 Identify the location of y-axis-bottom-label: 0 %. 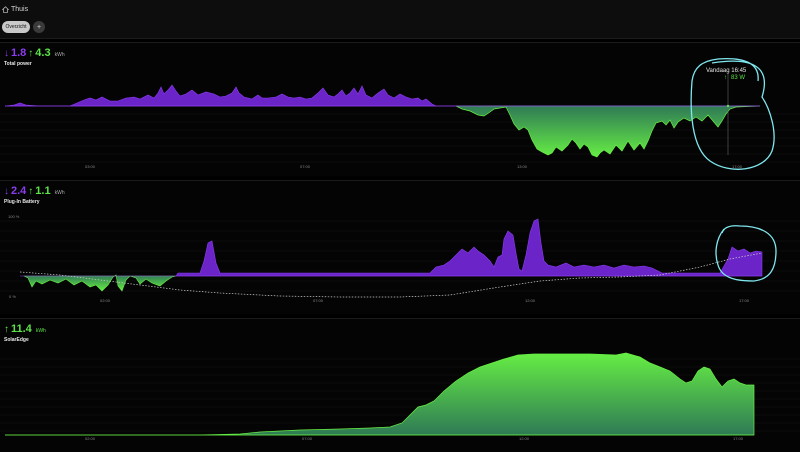
(12, 296).